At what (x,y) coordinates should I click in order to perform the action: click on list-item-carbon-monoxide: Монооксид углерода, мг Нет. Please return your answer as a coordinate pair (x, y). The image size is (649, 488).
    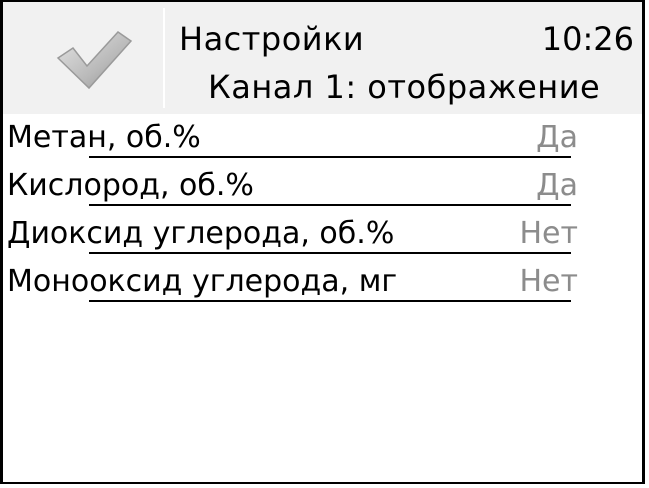
    Looking at the image, I should click on (322, 282).